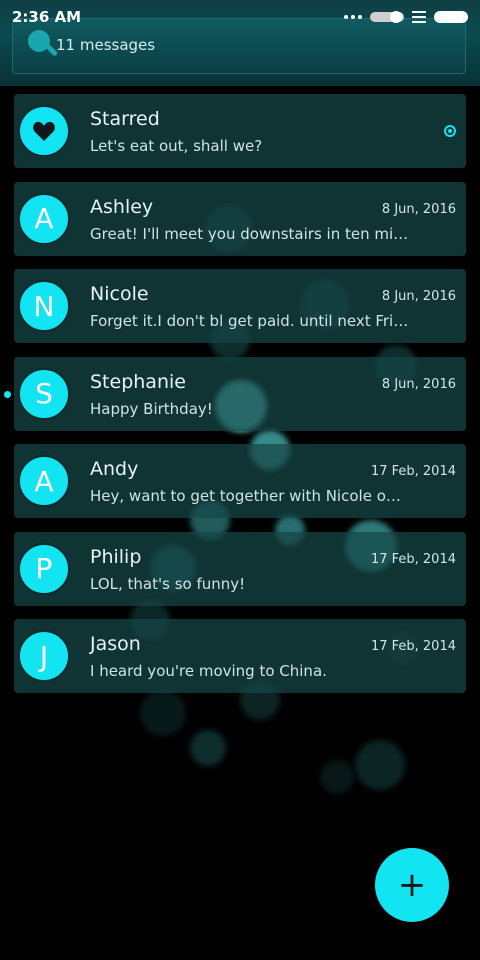 The image size is (480, 960). Describe the element at coordinates (406, 17) in the screenshot. I see `status-icons` at that location.